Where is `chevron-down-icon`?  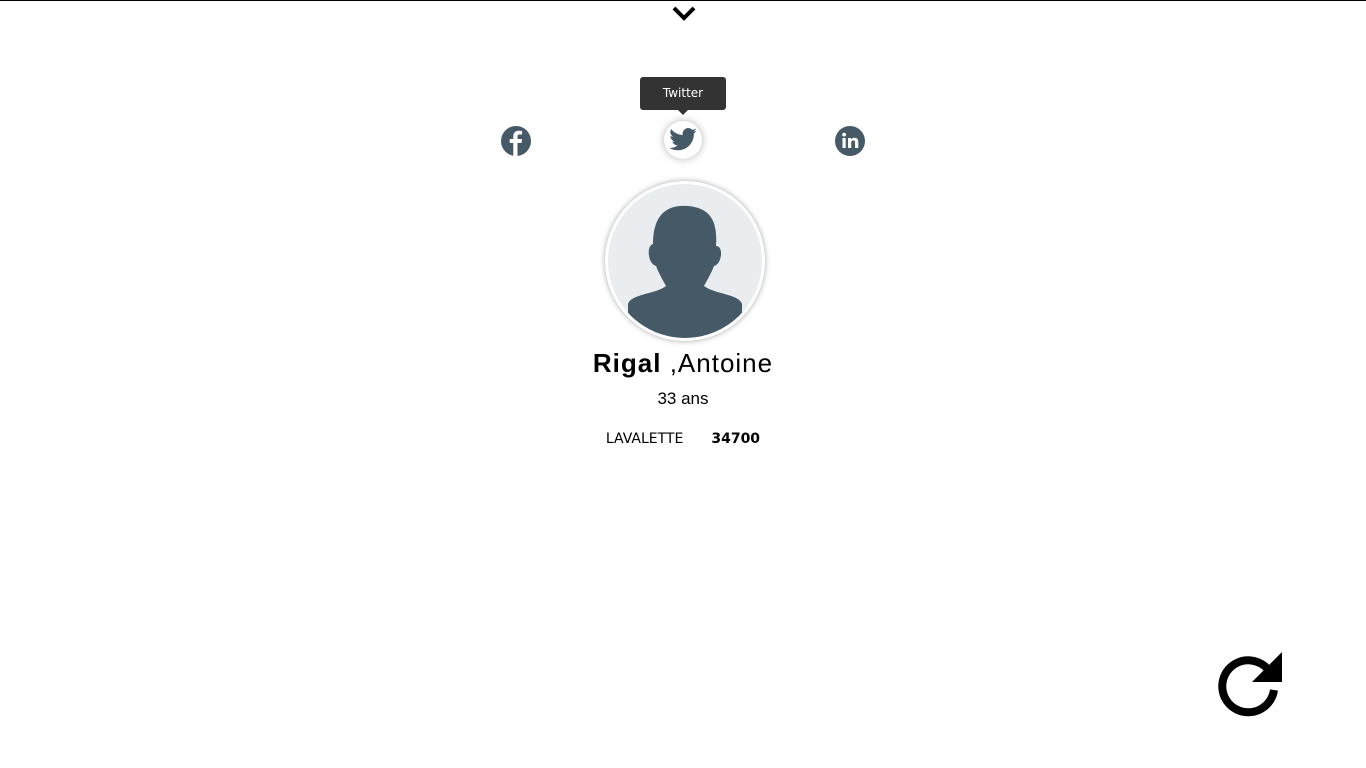
chevron-down-icon is located at coordinates (684, 13).